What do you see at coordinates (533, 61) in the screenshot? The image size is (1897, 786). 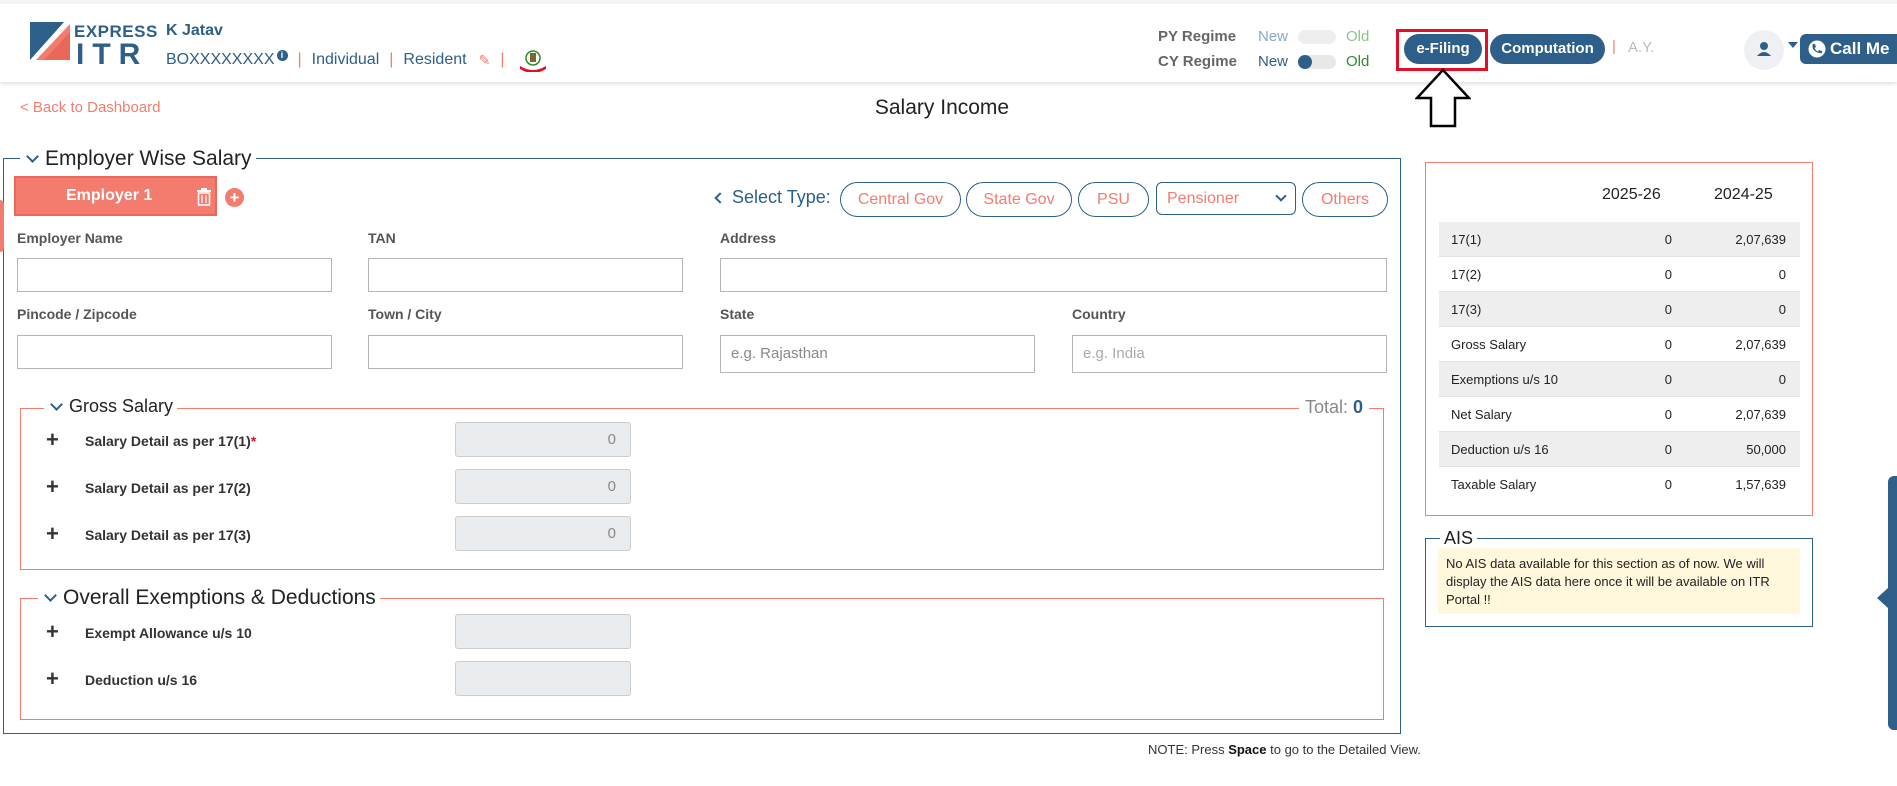 I see `income-tax-emblem-icon` at bounding box center [533, 61].